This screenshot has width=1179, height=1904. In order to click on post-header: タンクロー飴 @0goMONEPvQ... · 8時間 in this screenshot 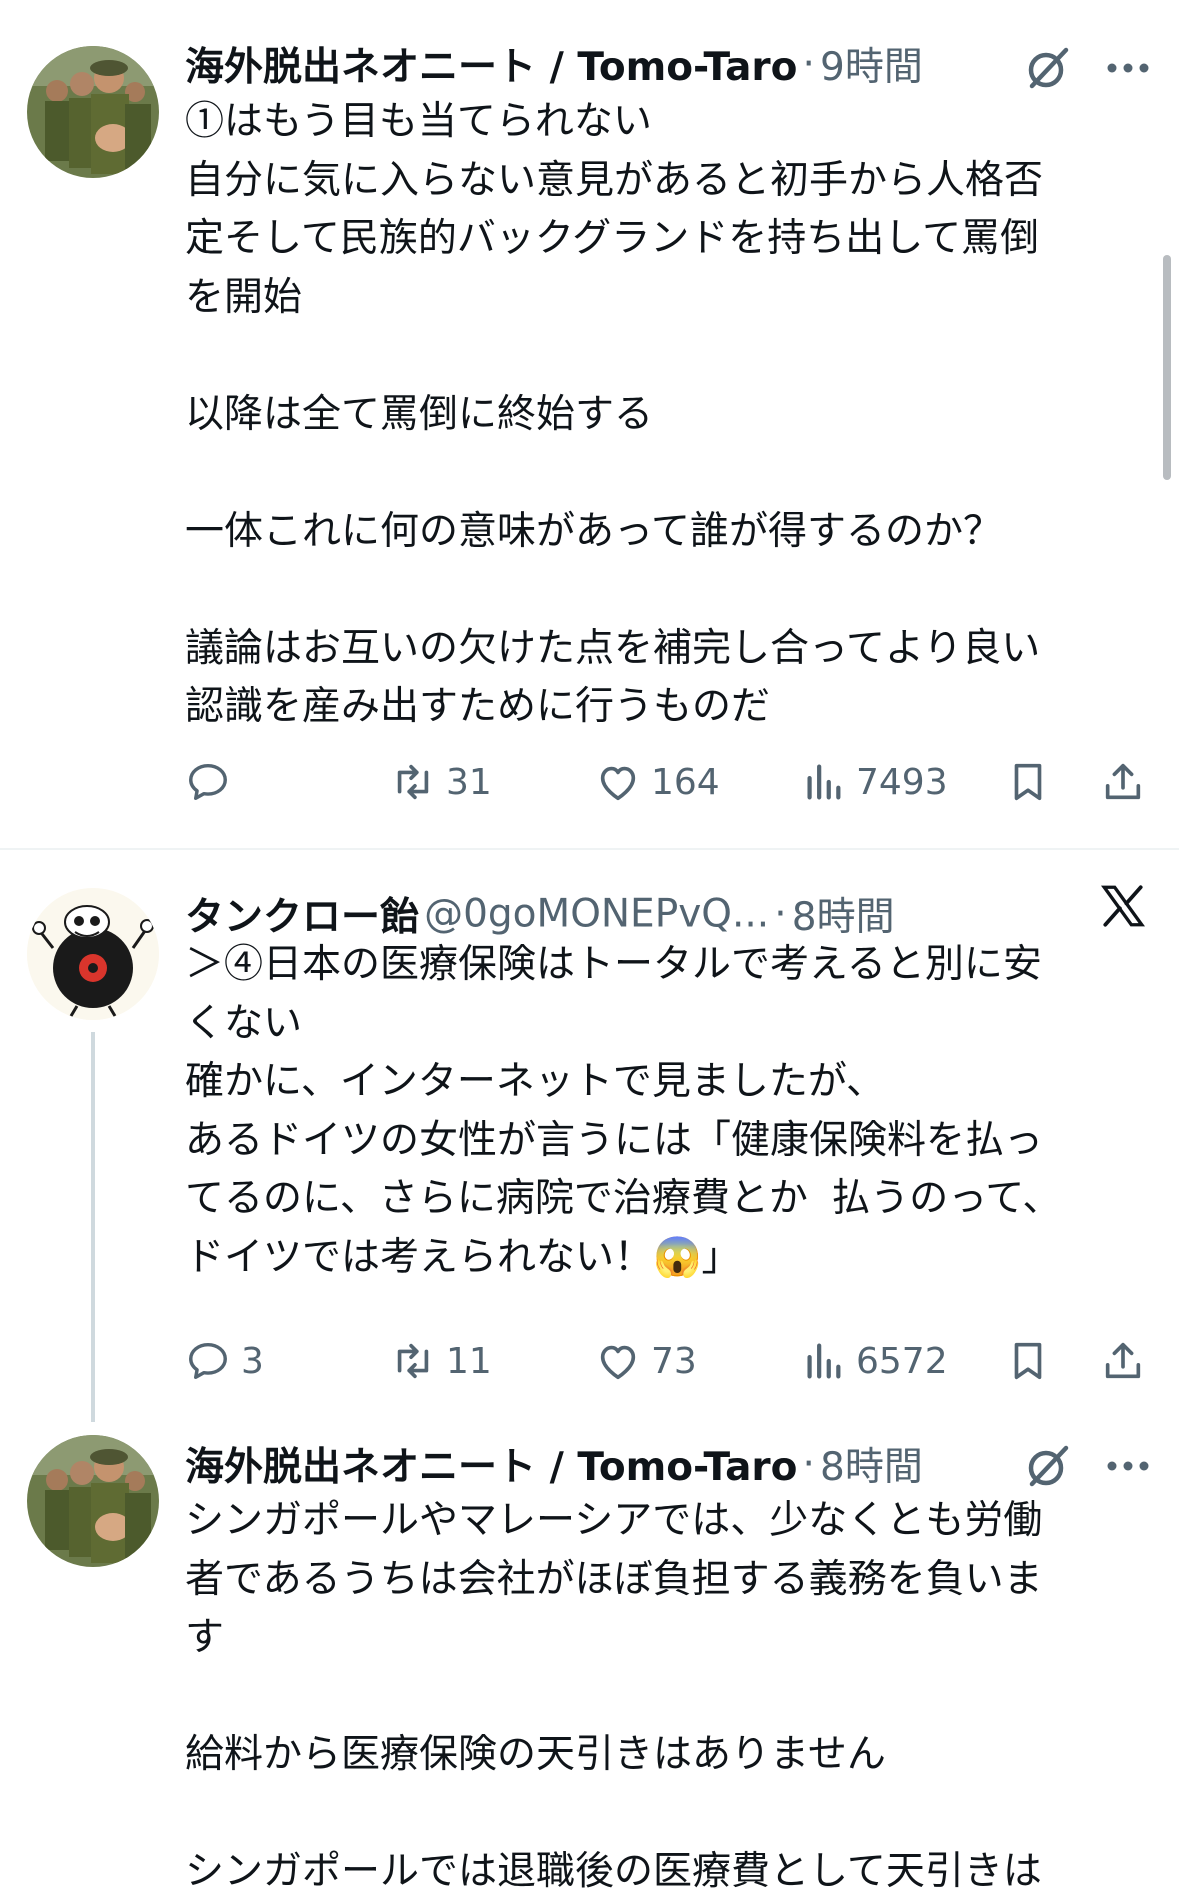, I will do `click(665, 916)`.